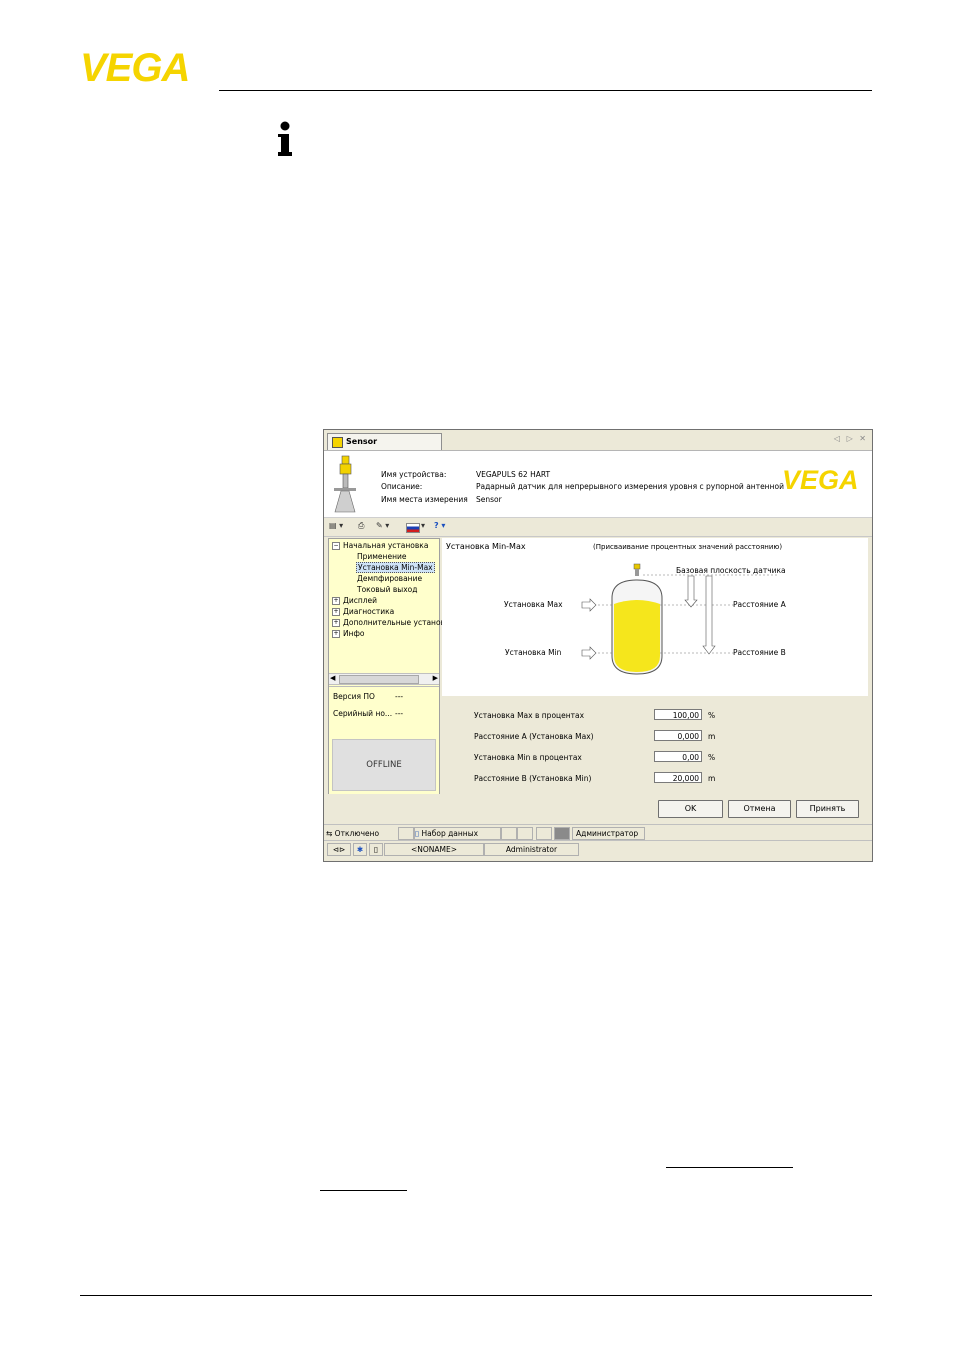 Image resolution: width=953 pixels, height=1352 pixels. What do you see at coordinates (361, 526) in the screenshot?
I see `print-icon: ⎙` at bounding box center [361, 526].